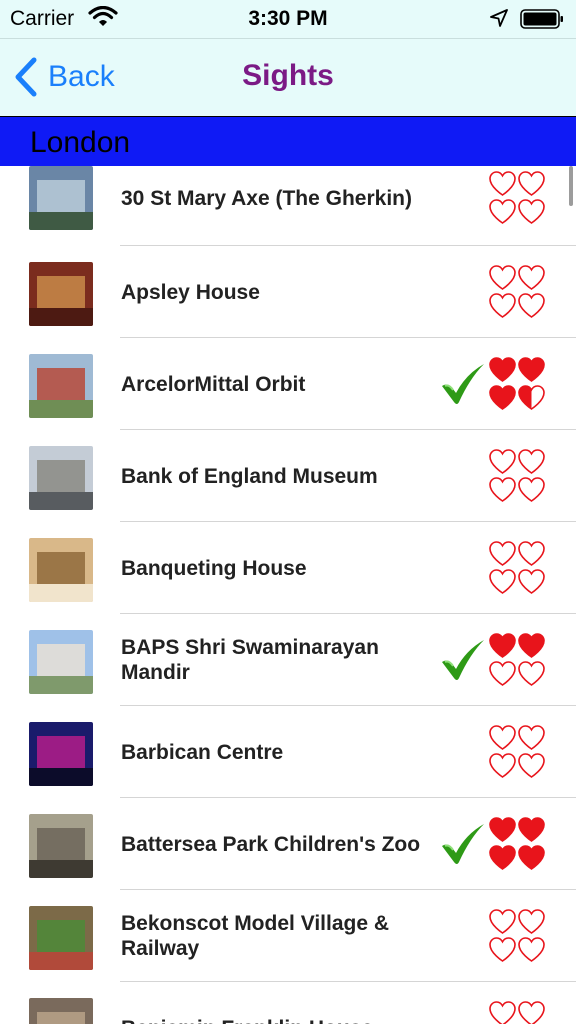  I want to click on sight-name: Benjamin Franklin House, so click(281, 1003).